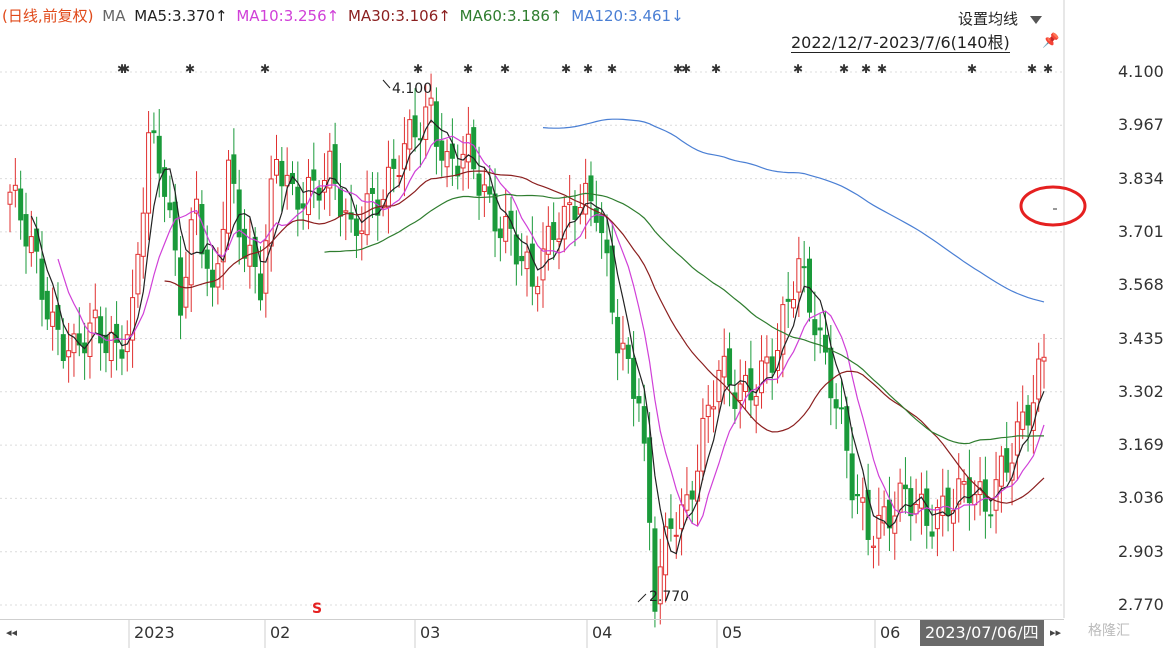 The height and width of the screenshot is (649, 1168). What do you see at coordinates (1050, 41) in the screenshot?
I see `pin-icon: 📌` at bounding box center [1050, 41].